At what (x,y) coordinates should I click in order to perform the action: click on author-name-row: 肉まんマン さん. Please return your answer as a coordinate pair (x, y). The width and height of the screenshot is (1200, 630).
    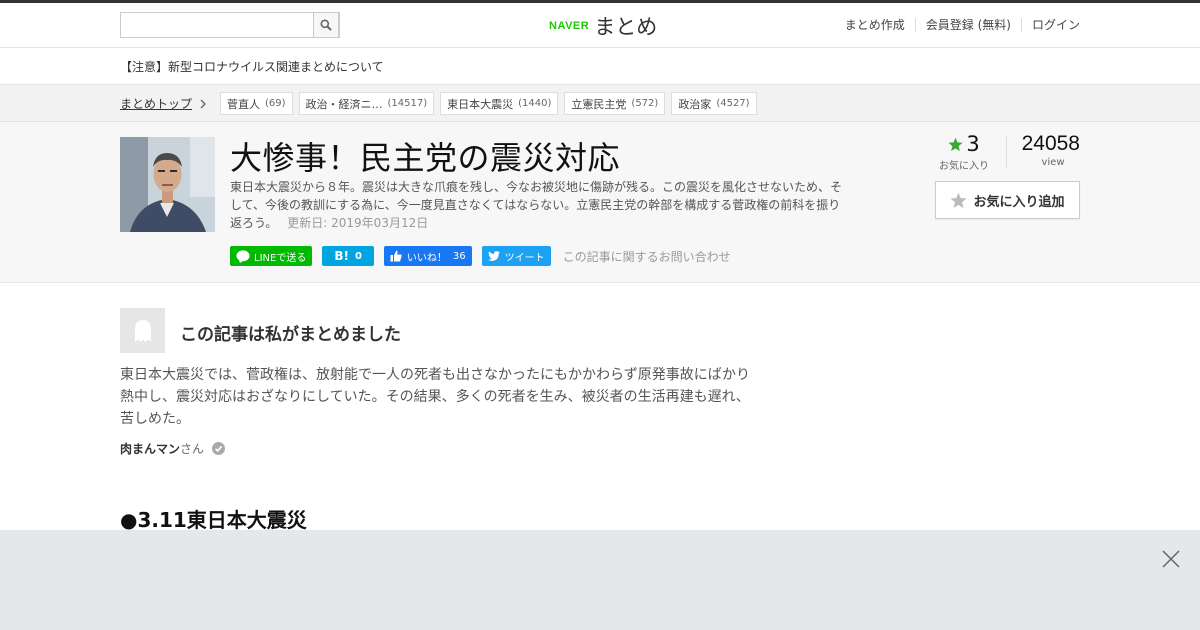
    Looking at the image, I should click on (173, 448).